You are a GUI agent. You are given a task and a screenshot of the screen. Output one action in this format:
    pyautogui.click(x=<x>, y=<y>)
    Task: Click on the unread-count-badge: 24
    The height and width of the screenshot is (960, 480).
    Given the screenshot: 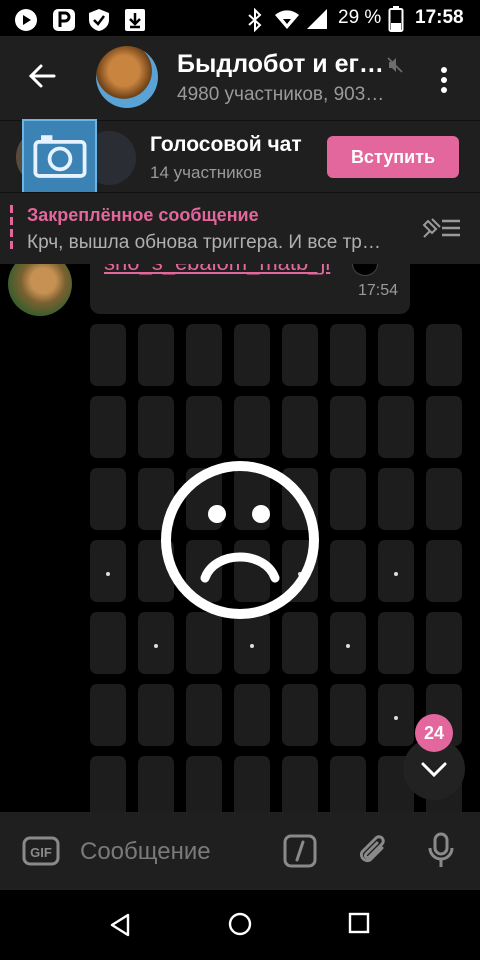 What is the action you would take?
    pyautogui.click(x=434, y=733)
    